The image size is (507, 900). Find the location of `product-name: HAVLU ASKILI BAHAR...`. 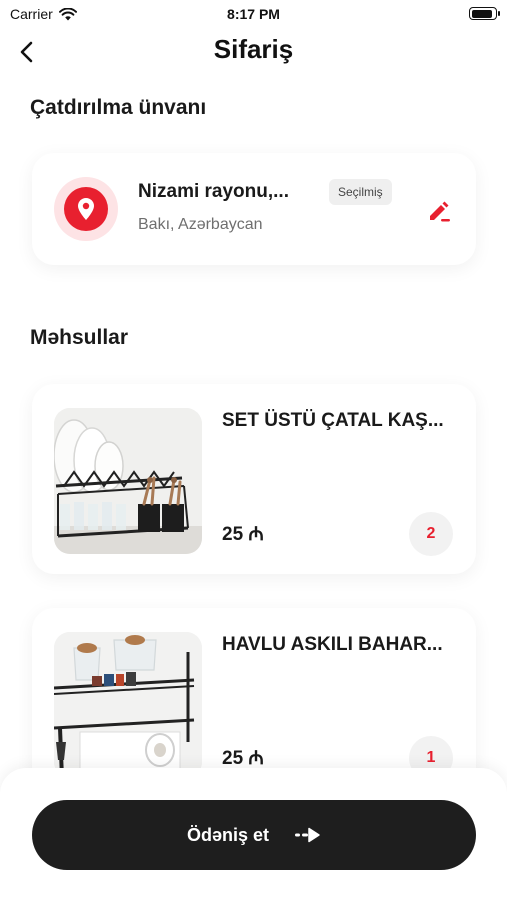

product-name: HAVLU ASKILI BAHAR... is located at coordinates (332, 644).